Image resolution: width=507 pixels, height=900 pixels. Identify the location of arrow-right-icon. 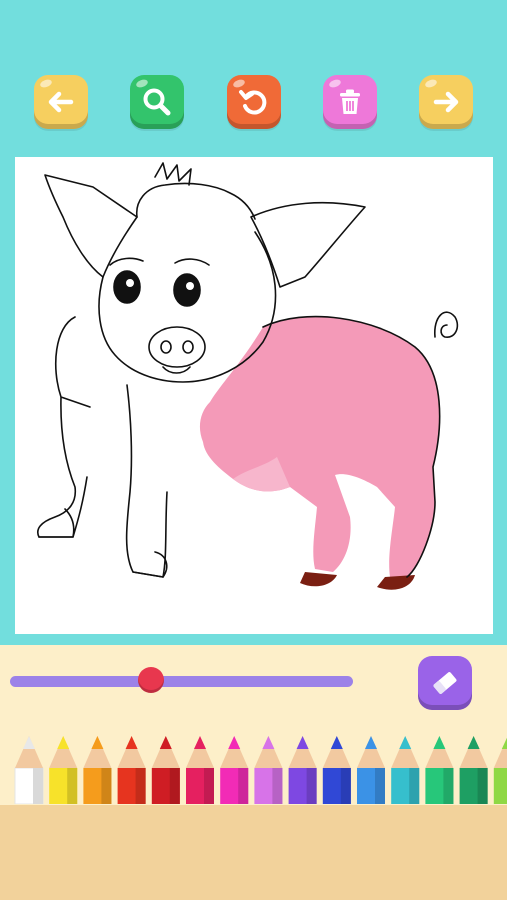
(446, 102).